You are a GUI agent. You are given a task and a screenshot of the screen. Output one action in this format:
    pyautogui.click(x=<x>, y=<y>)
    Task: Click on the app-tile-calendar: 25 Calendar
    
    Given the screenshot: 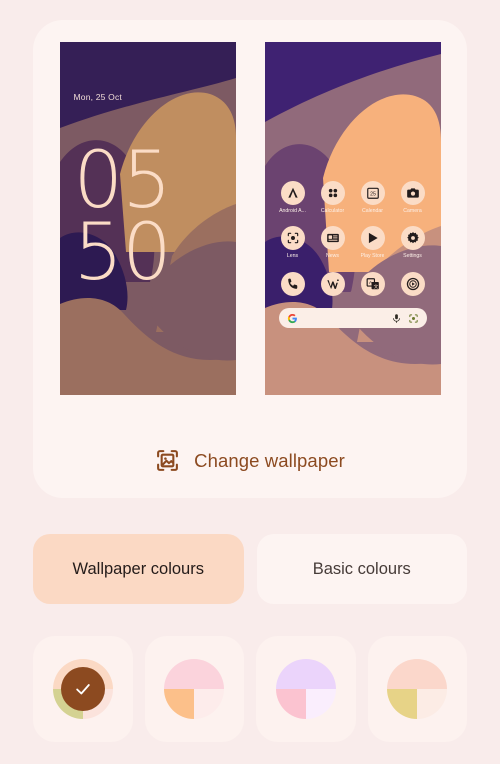 What is the action you would take?
    pyautogui.click(x=373, y=197)
    